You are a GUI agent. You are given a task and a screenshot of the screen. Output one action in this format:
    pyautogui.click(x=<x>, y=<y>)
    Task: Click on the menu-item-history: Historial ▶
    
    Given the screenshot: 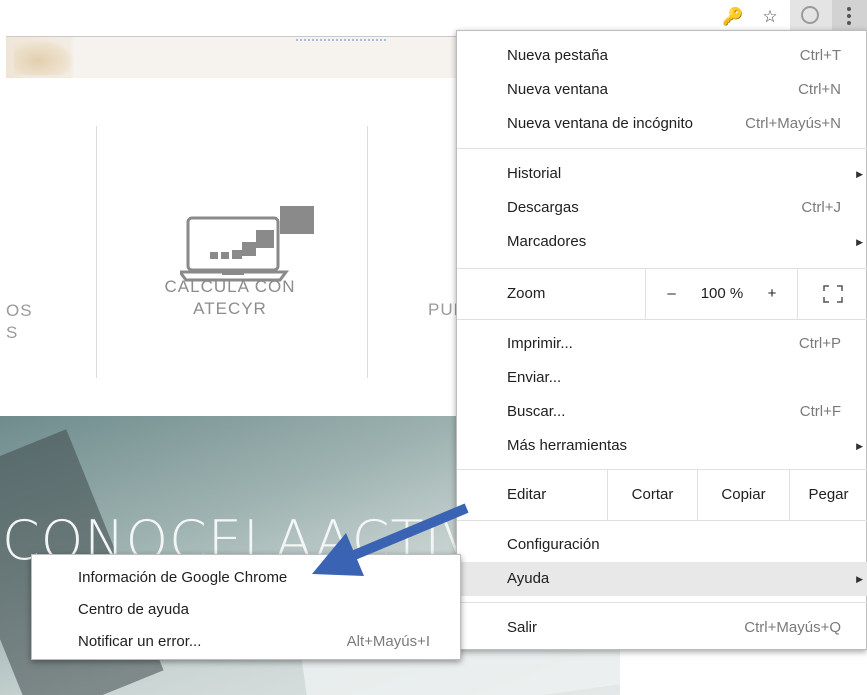 What is the action you would take?
    pyautogui.click(x=662, y=174)
    